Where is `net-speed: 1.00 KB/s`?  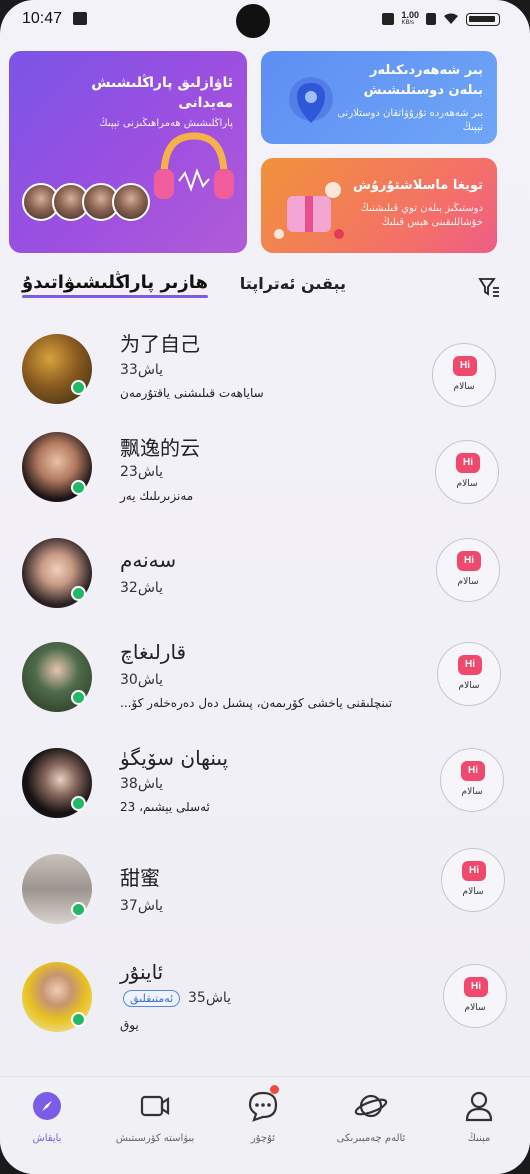 net-speed: 1.00 KB/s is located at coordinates (410, 19).